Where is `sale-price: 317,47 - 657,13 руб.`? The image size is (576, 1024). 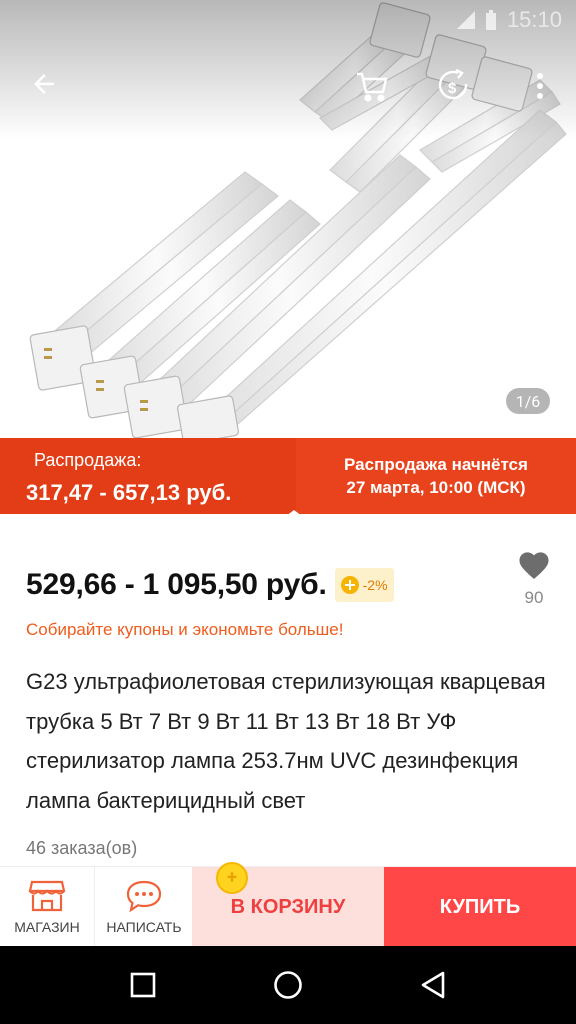 sale-price: 317,47 - 657,13 руб. is located at coordinates (129, 492).